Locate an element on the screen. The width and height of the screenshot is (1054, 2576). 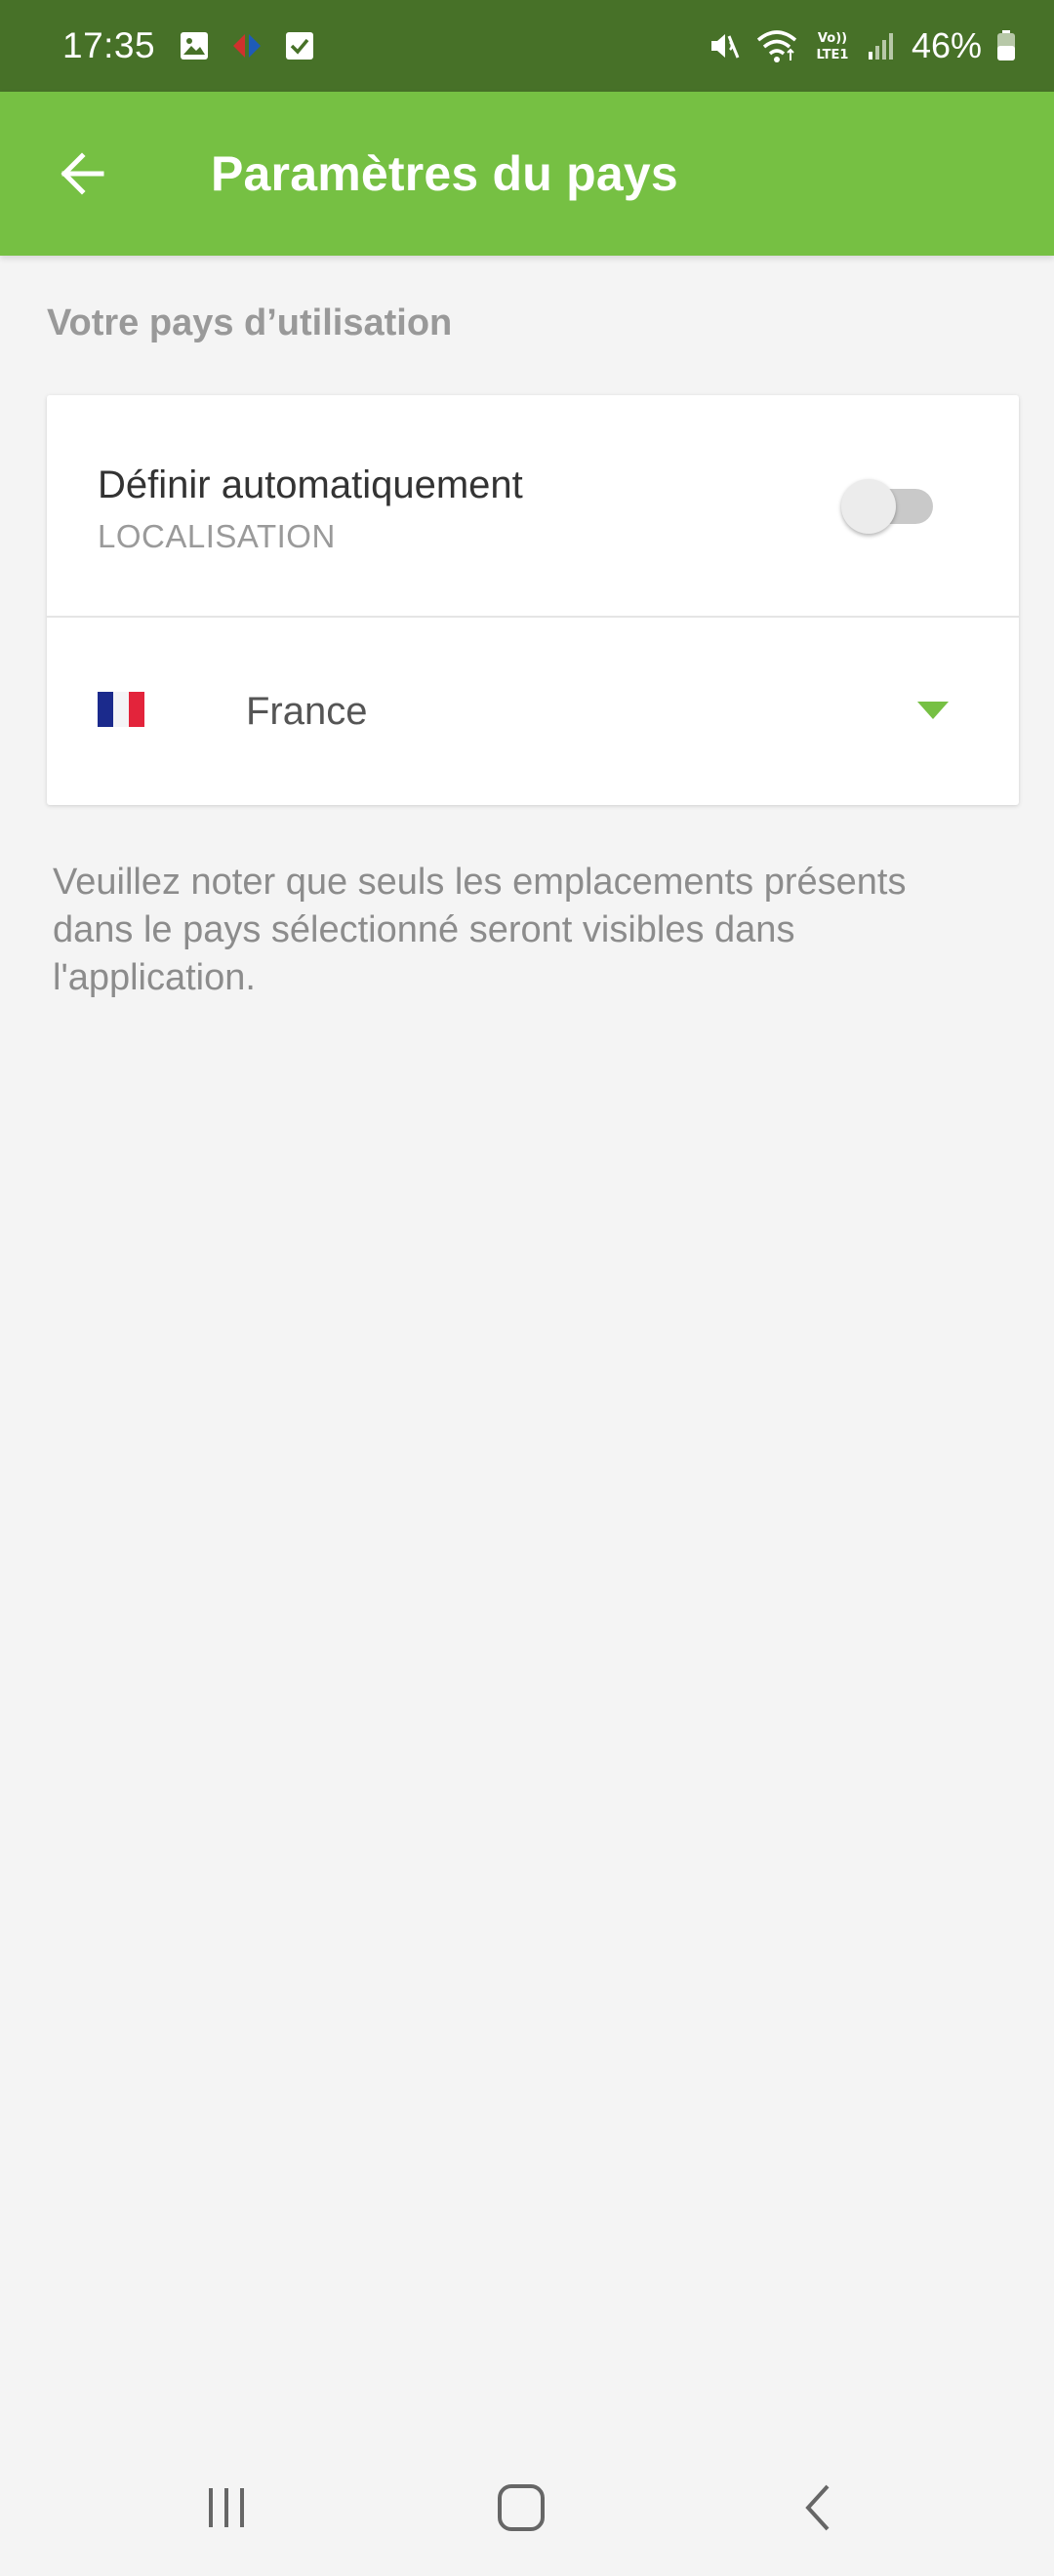
recent-apps-button is located at coordinates (226, 2507).